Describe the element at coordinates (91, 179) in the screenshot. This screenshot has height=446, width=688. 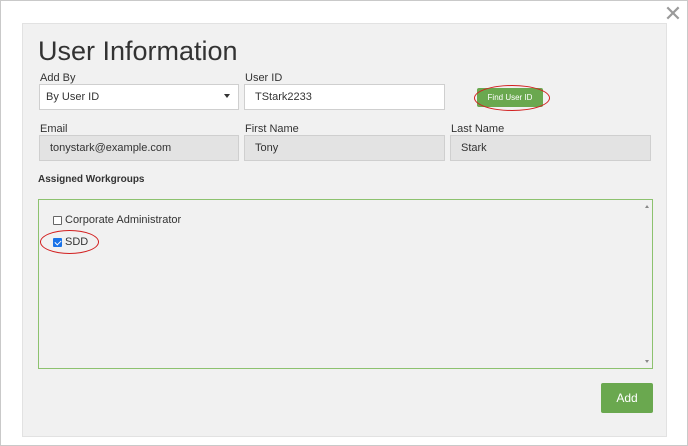
I see `assigned-workgroups-heading: Assigned Workgroups` at that location.